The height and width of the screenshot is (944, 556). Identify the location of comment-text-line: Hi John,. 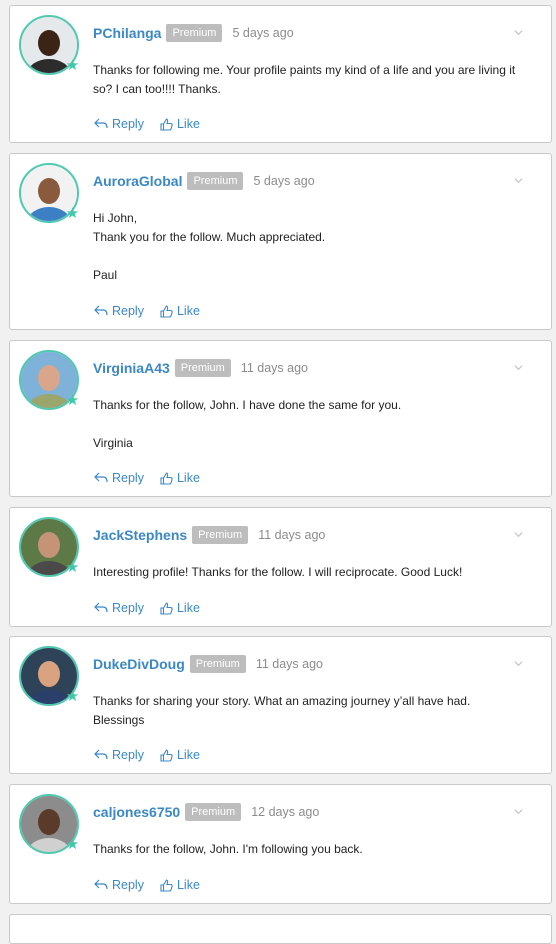
(115, 218).